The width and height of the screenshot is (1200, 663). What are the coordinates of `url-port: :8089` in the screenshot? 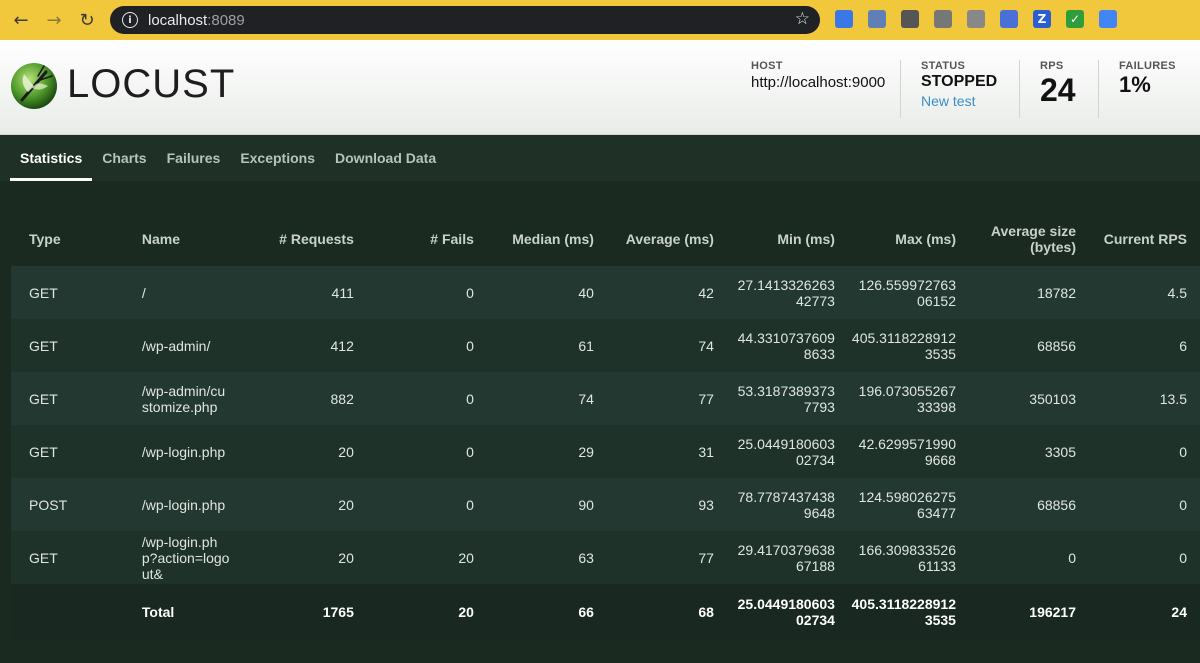 It's located at (226, 20).